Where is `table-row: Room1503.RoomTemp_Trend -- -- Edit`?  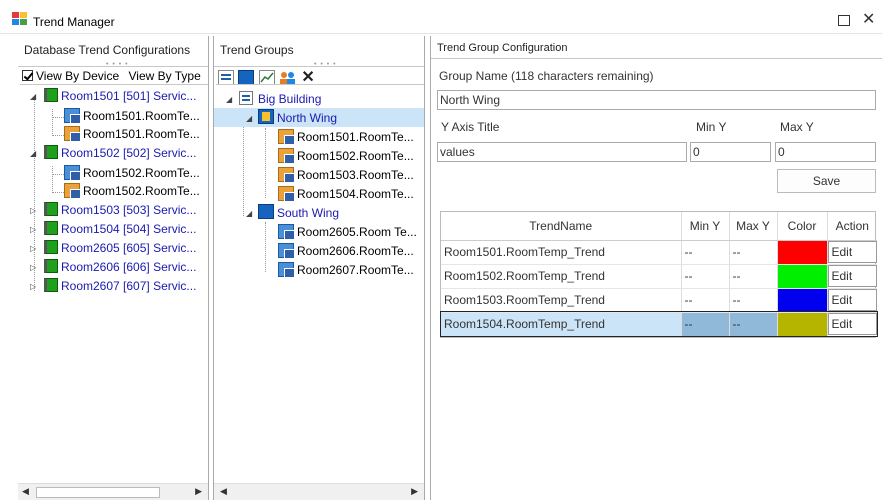 table-row: Room1503.RoomTemp_Trend -- -- Edit is located at coordinates (659, 300).